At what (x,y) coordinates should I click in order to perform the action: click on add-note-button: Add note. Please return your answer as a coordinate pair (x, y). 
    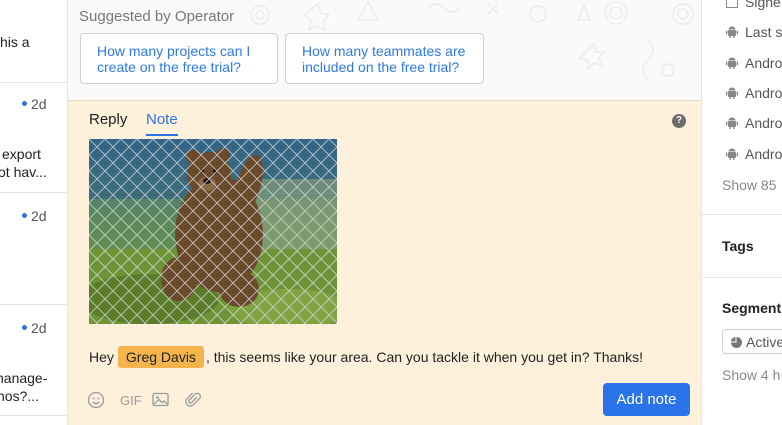
    Looking at the image, I should click on (646, 399).